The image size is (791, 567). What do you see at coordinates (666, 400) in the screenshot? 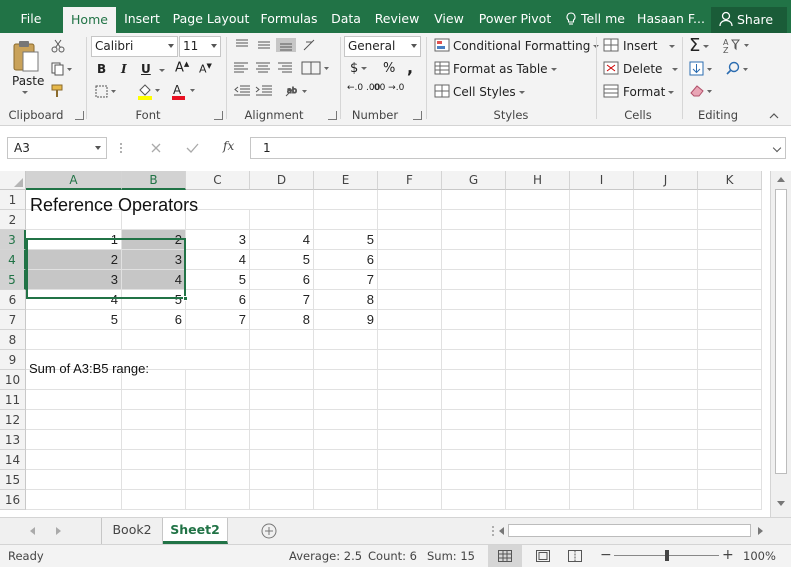
I see `cell-j11` at bounding box center [666, 400].